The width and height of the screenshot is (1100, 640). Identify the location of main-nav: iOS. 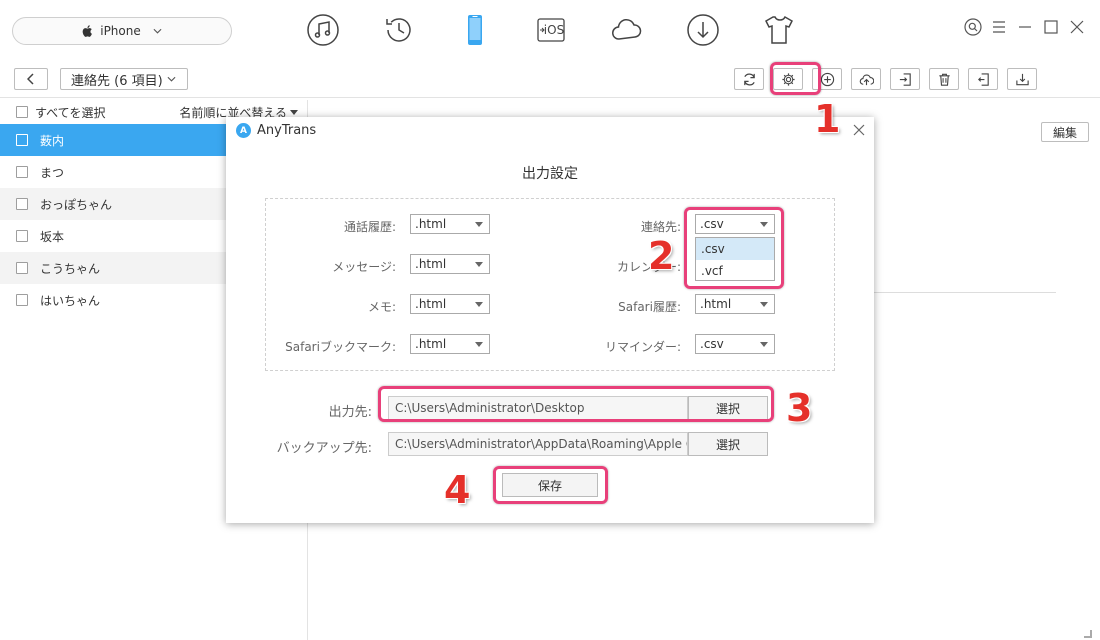
(551, 30).